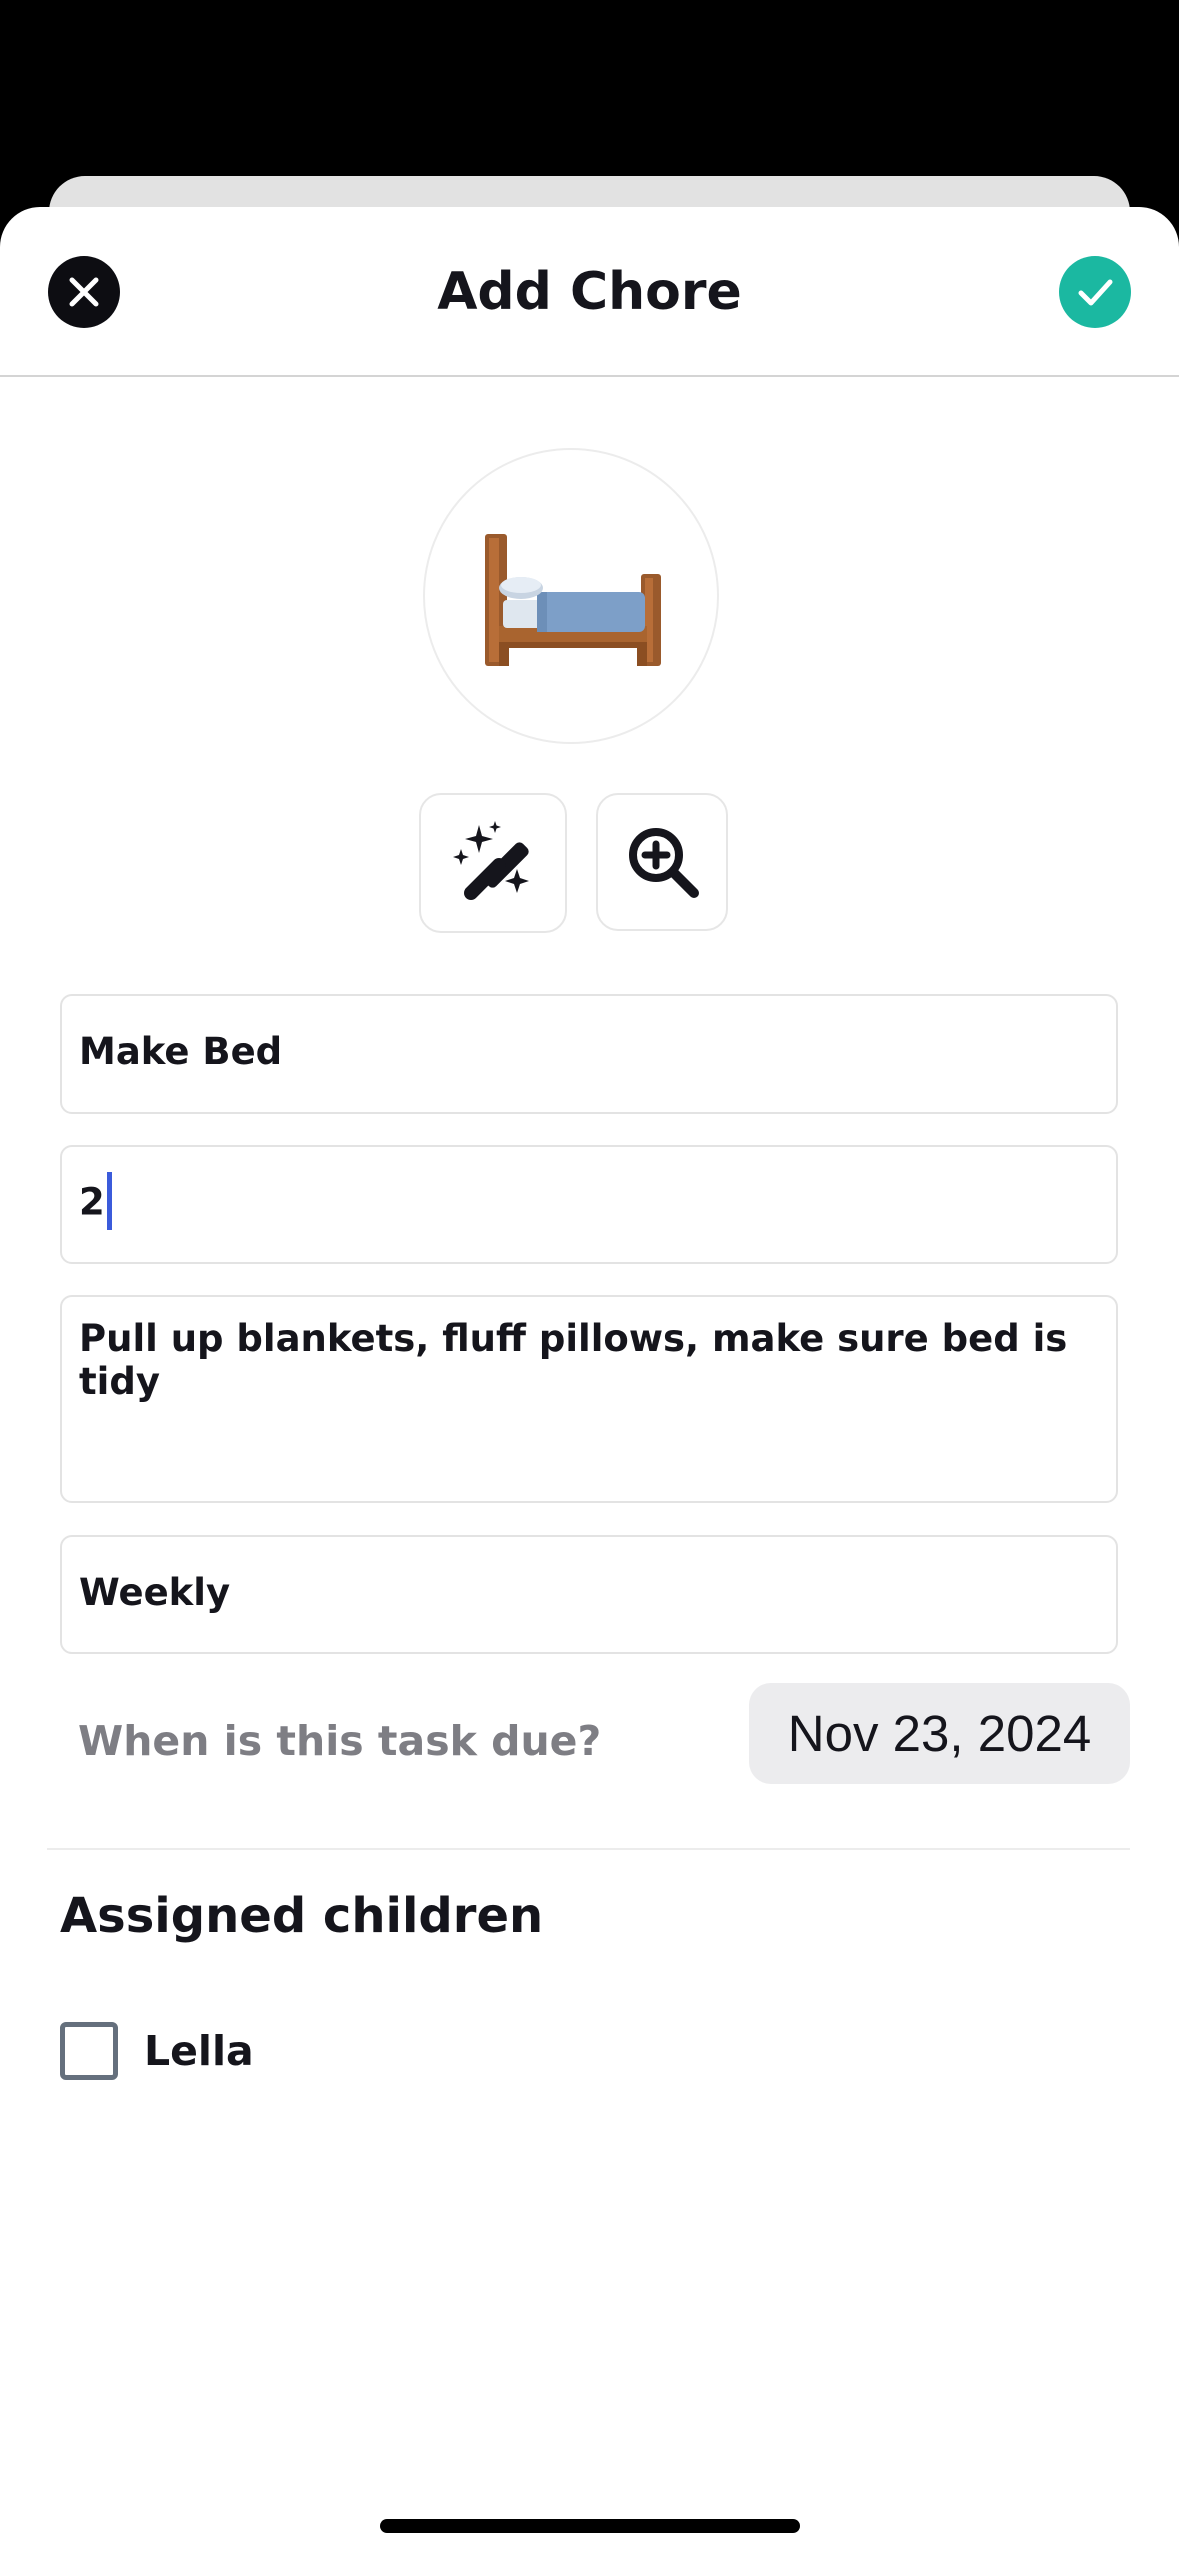 Image resolution: width=1179 pixels, height=2556 pixels. I want to click on zoom-in-icon, so click(664, 863).